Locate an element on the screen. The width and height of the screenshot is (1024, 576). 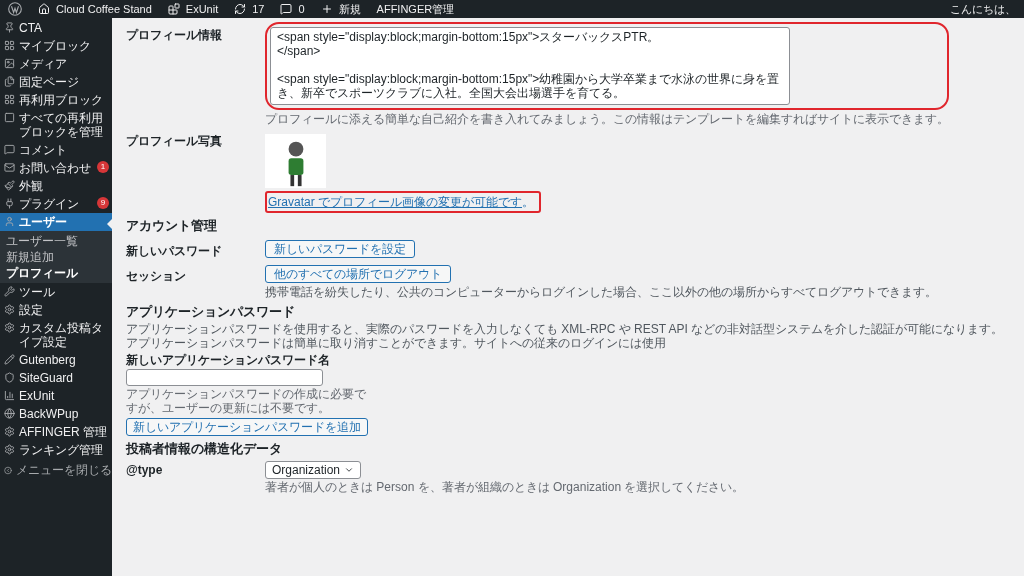
plug-icon is located at coordinates (9, 203).